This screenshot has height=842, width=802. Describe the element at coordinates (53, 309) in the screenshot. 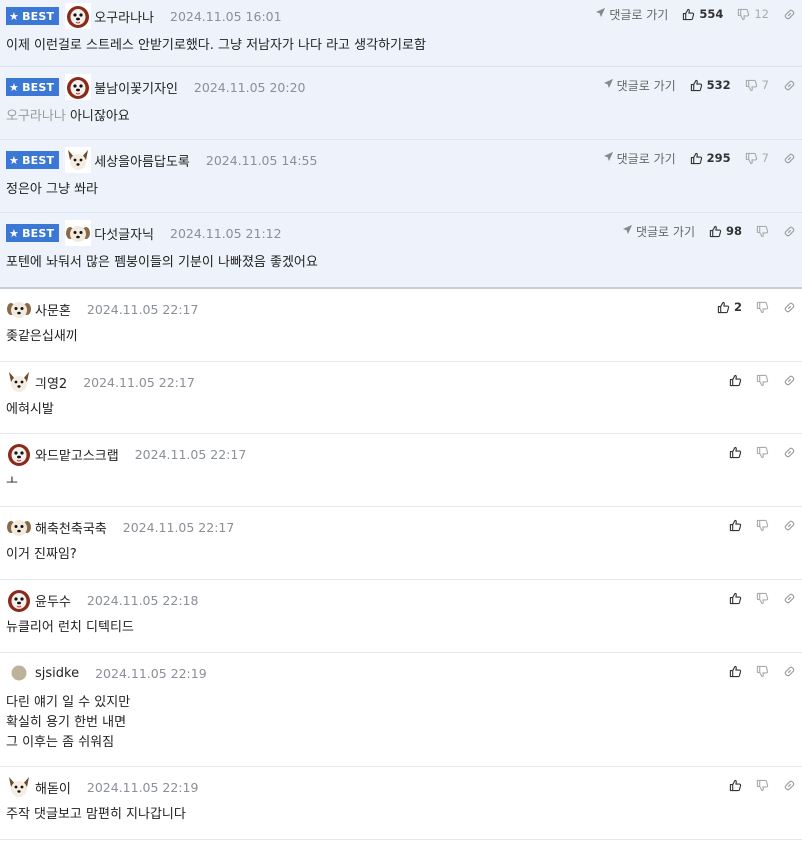

I see `nickname: 사문혼` at that location.